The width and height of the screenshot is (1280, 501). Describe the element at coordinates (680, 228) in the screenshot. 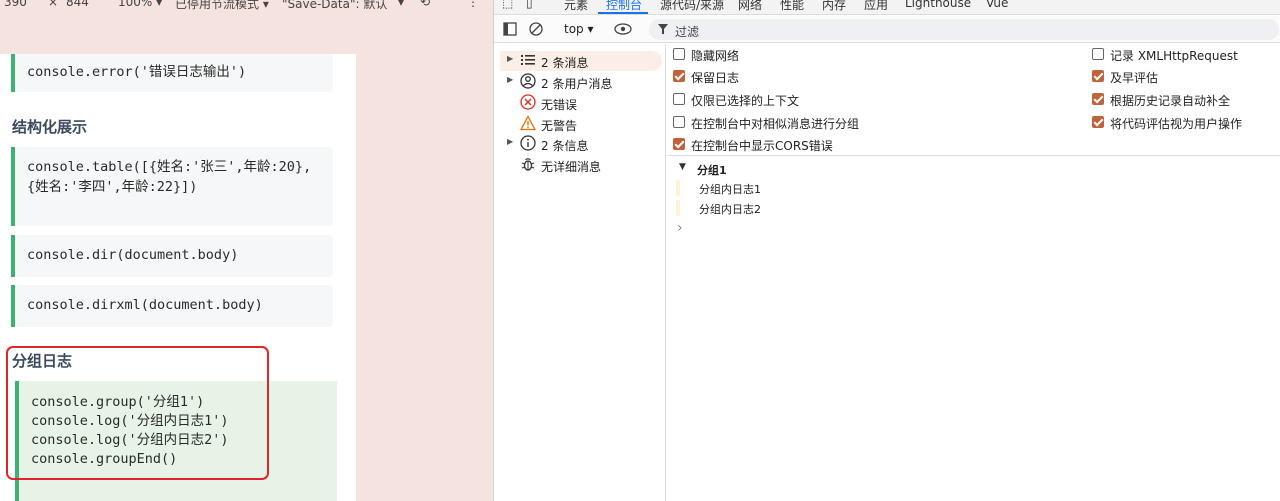

I see `prompt-chevron-icon: ›` at that location.